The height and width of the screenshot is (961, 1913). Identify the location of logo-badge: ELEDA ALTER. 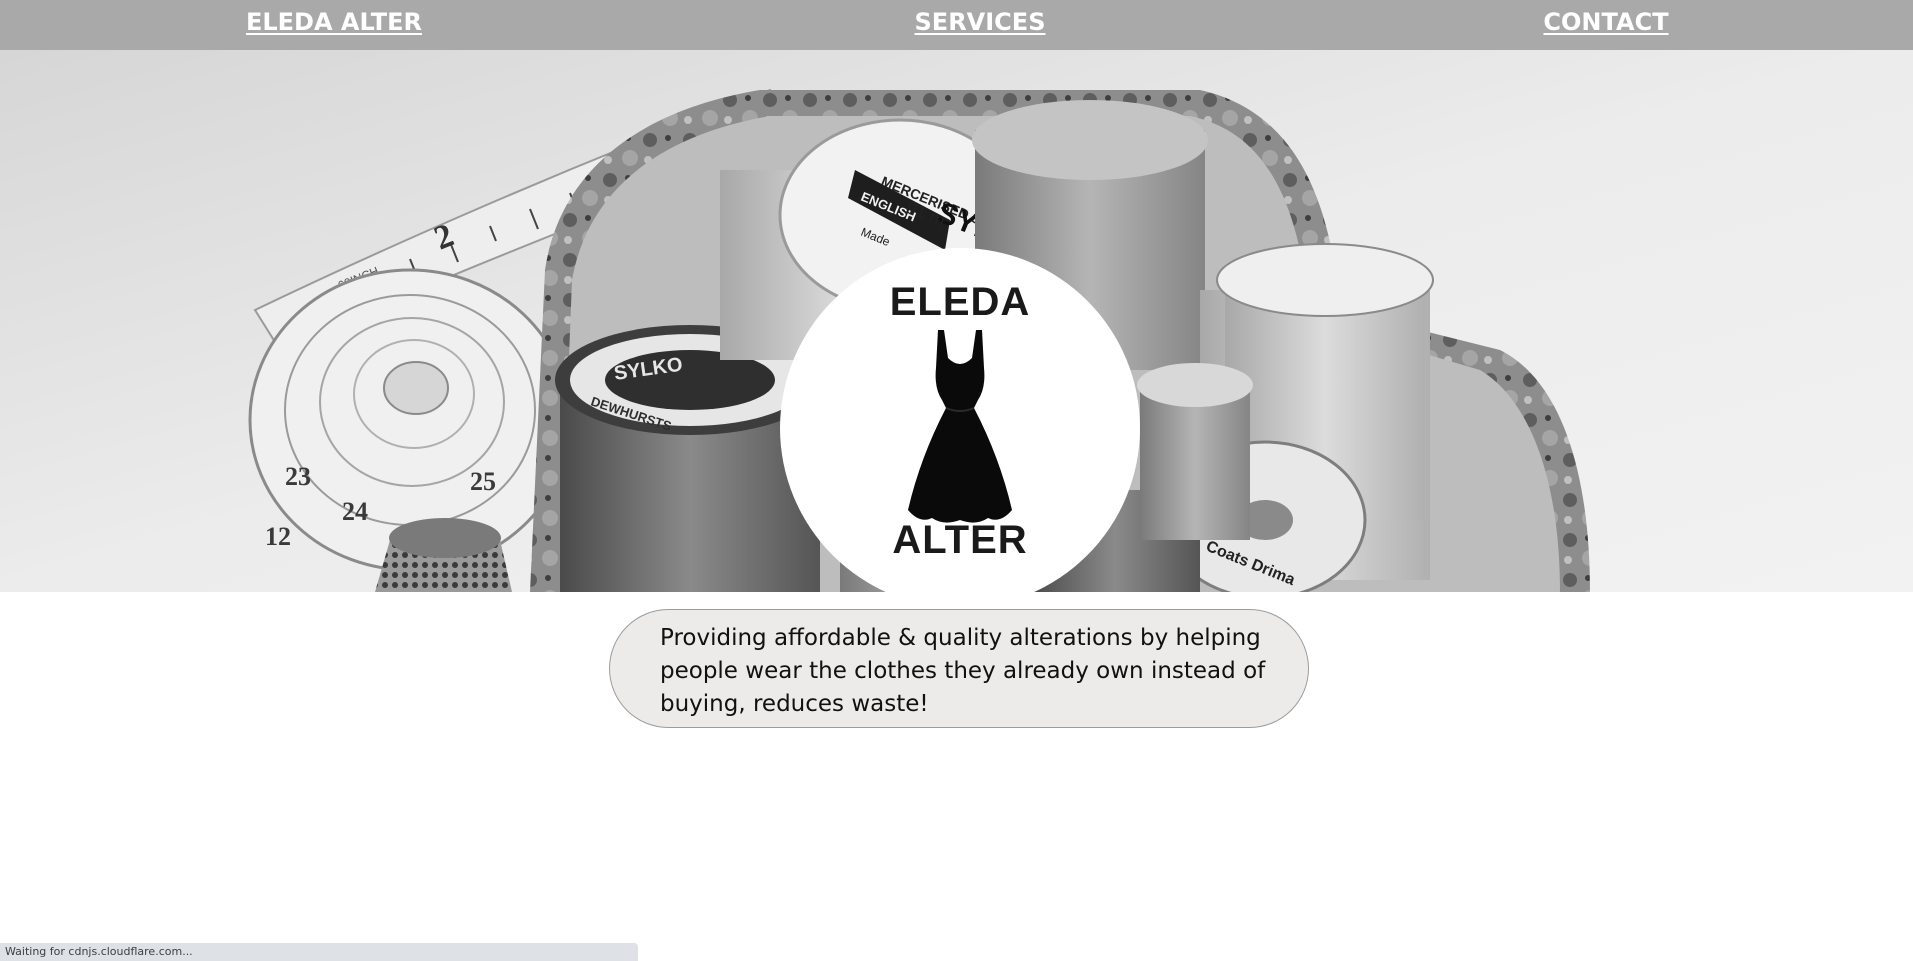
(960, 420).